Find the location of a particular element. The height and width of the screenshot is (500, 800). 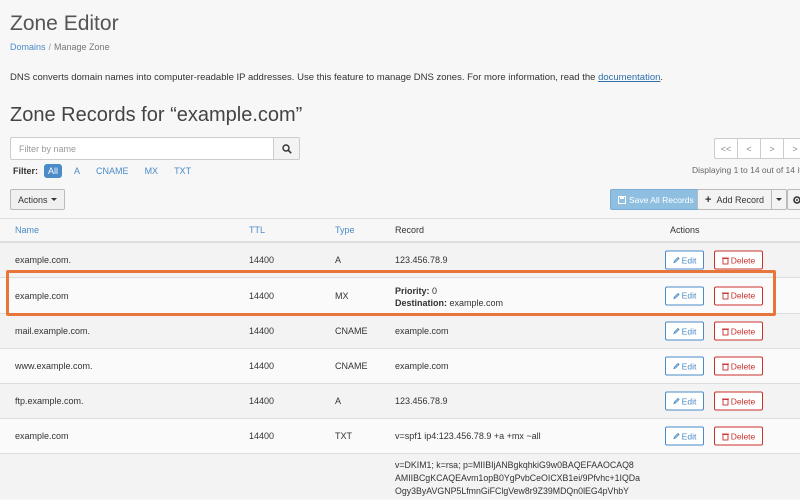

record-type: MX is located at coordinates (342, 295).